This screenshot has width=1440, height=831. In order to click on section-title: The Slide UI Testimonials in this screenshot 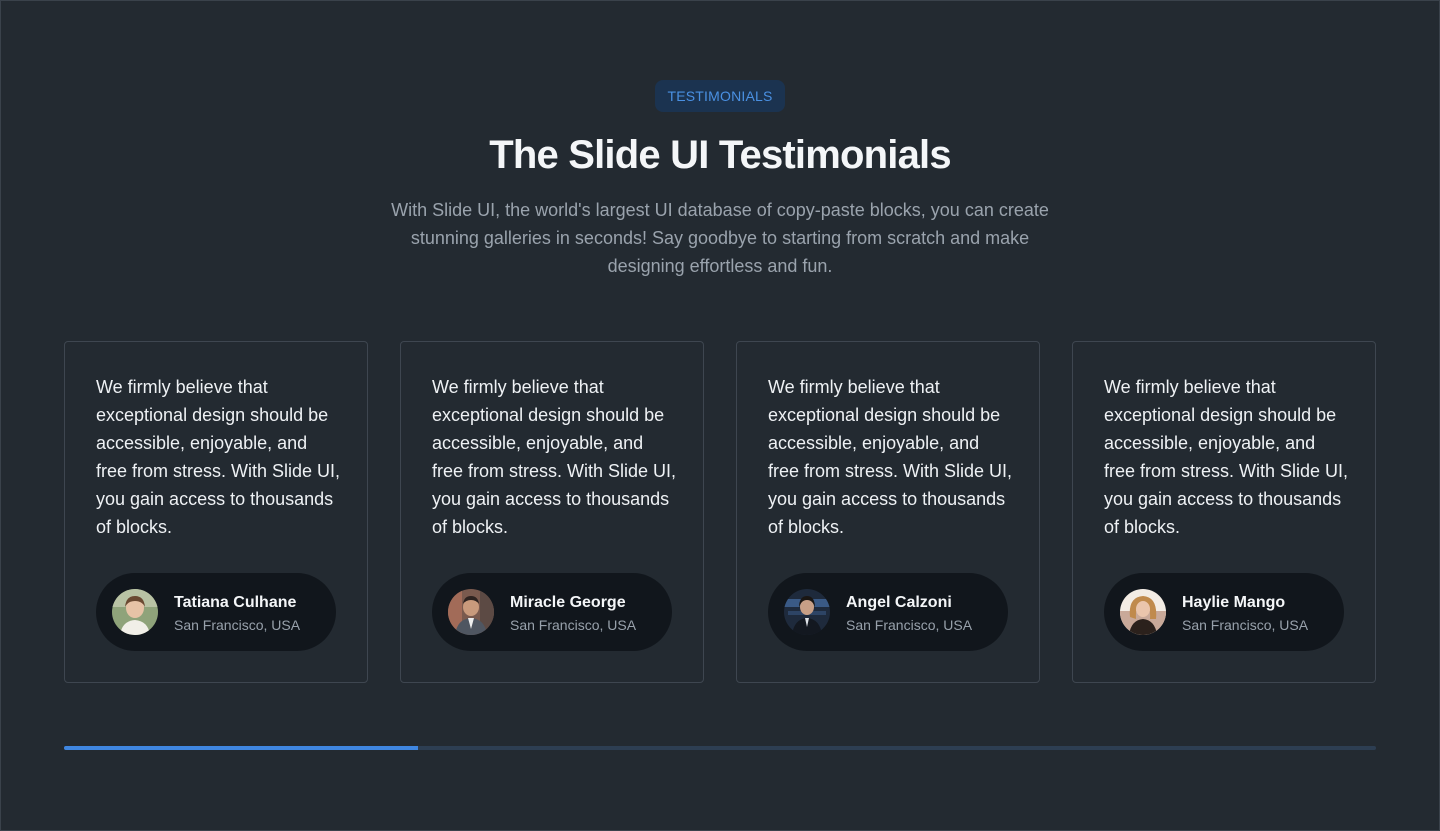, I will do `click(720, 155)`.